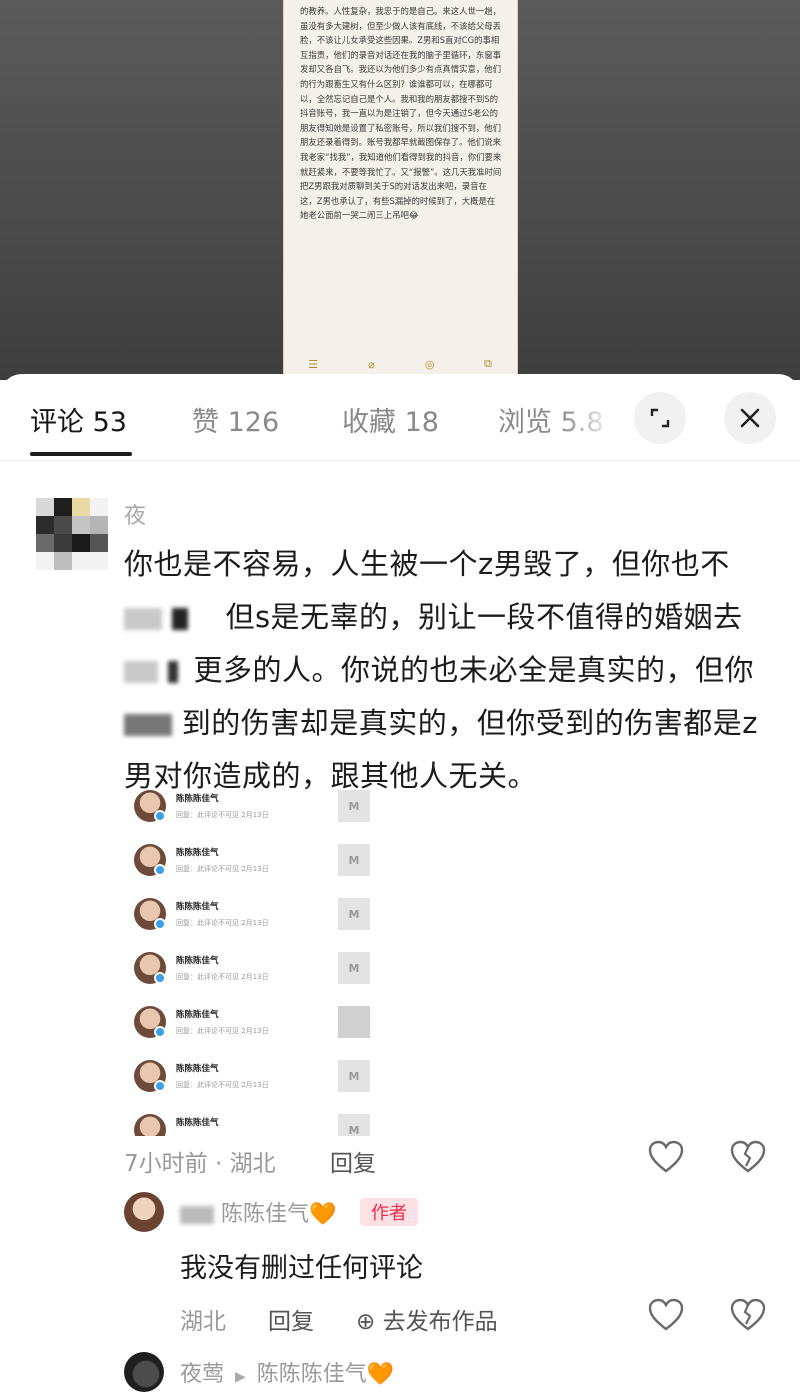  Describe the element at coordinates (595, 417) in the screenshot. I see `tab-fade` at that location.